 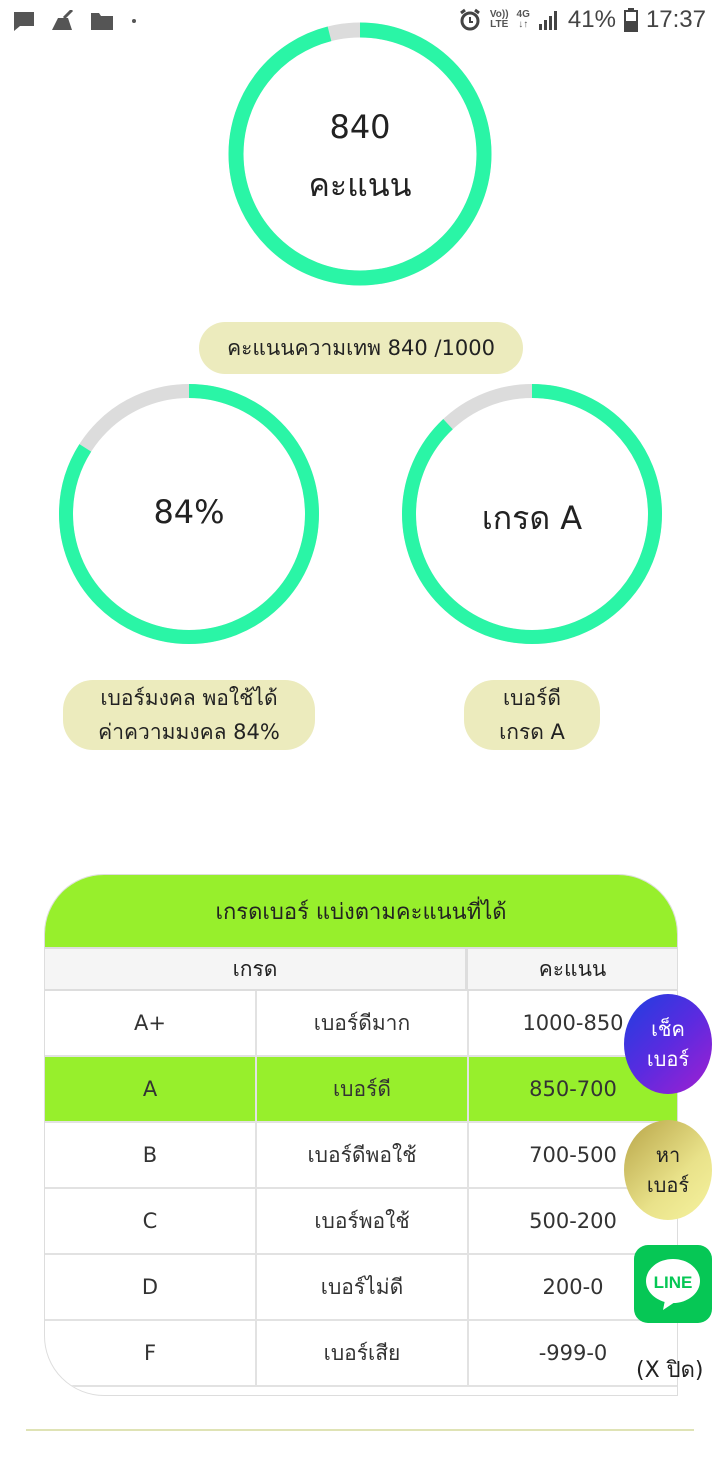 I want to click on line-logo-text: LINE, so click(x=673, y=1282).